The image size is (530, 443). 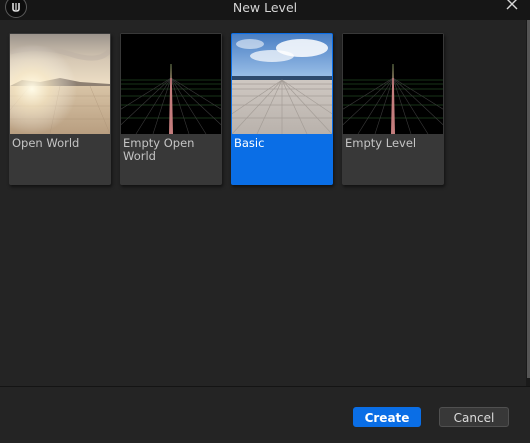 I want to click on template-label: Open World, so click(x=46, y=143).